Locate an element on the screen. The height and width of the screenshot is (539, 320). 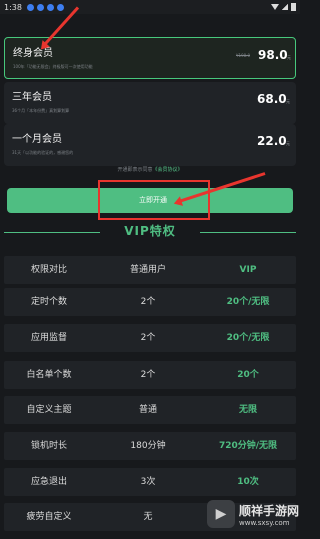
table-row: 锁机时长 180分钟 720分钟/无限 is located at coordinates (150, 446).